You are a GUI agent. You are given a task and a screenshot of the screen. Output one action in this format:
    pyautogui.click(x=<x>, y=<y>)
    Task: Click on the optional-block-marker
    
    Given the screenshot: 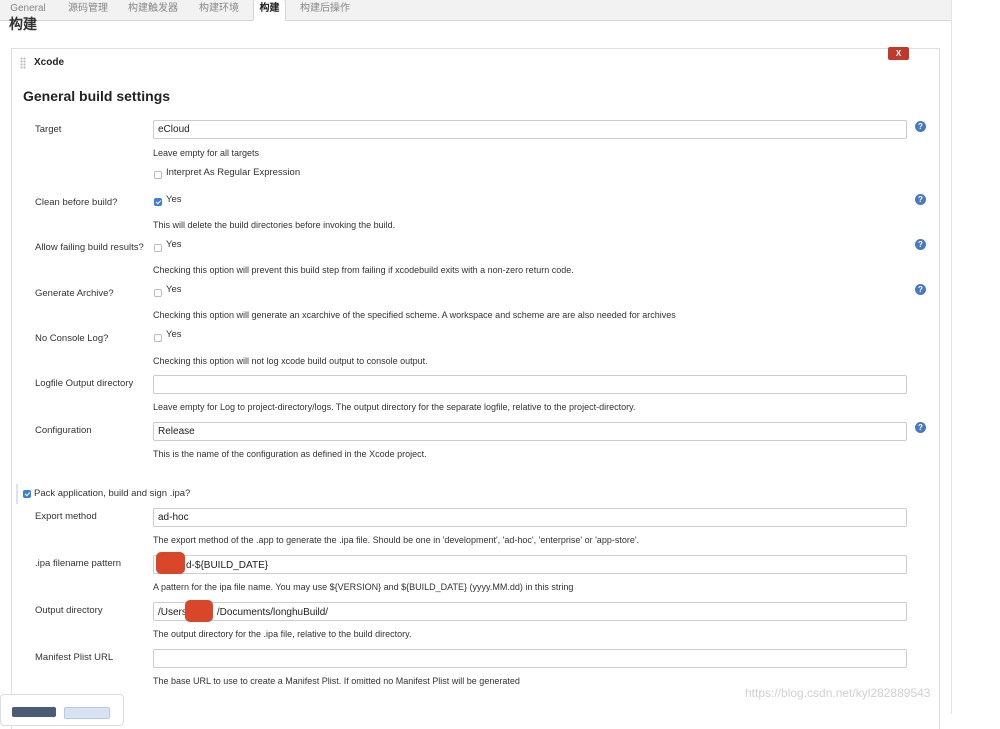 What is the action you would take?
    pyautogui.click(x=17, y=494)
    